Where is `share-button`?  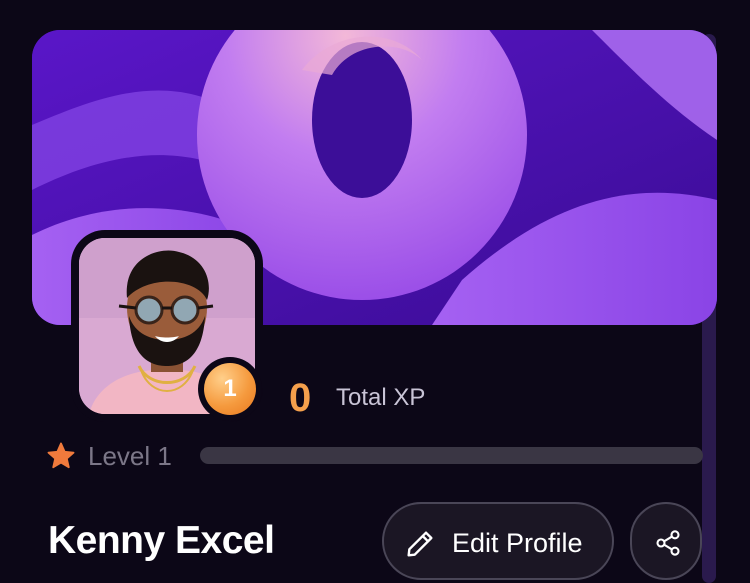 share-button is located at coordinates (666, 541).